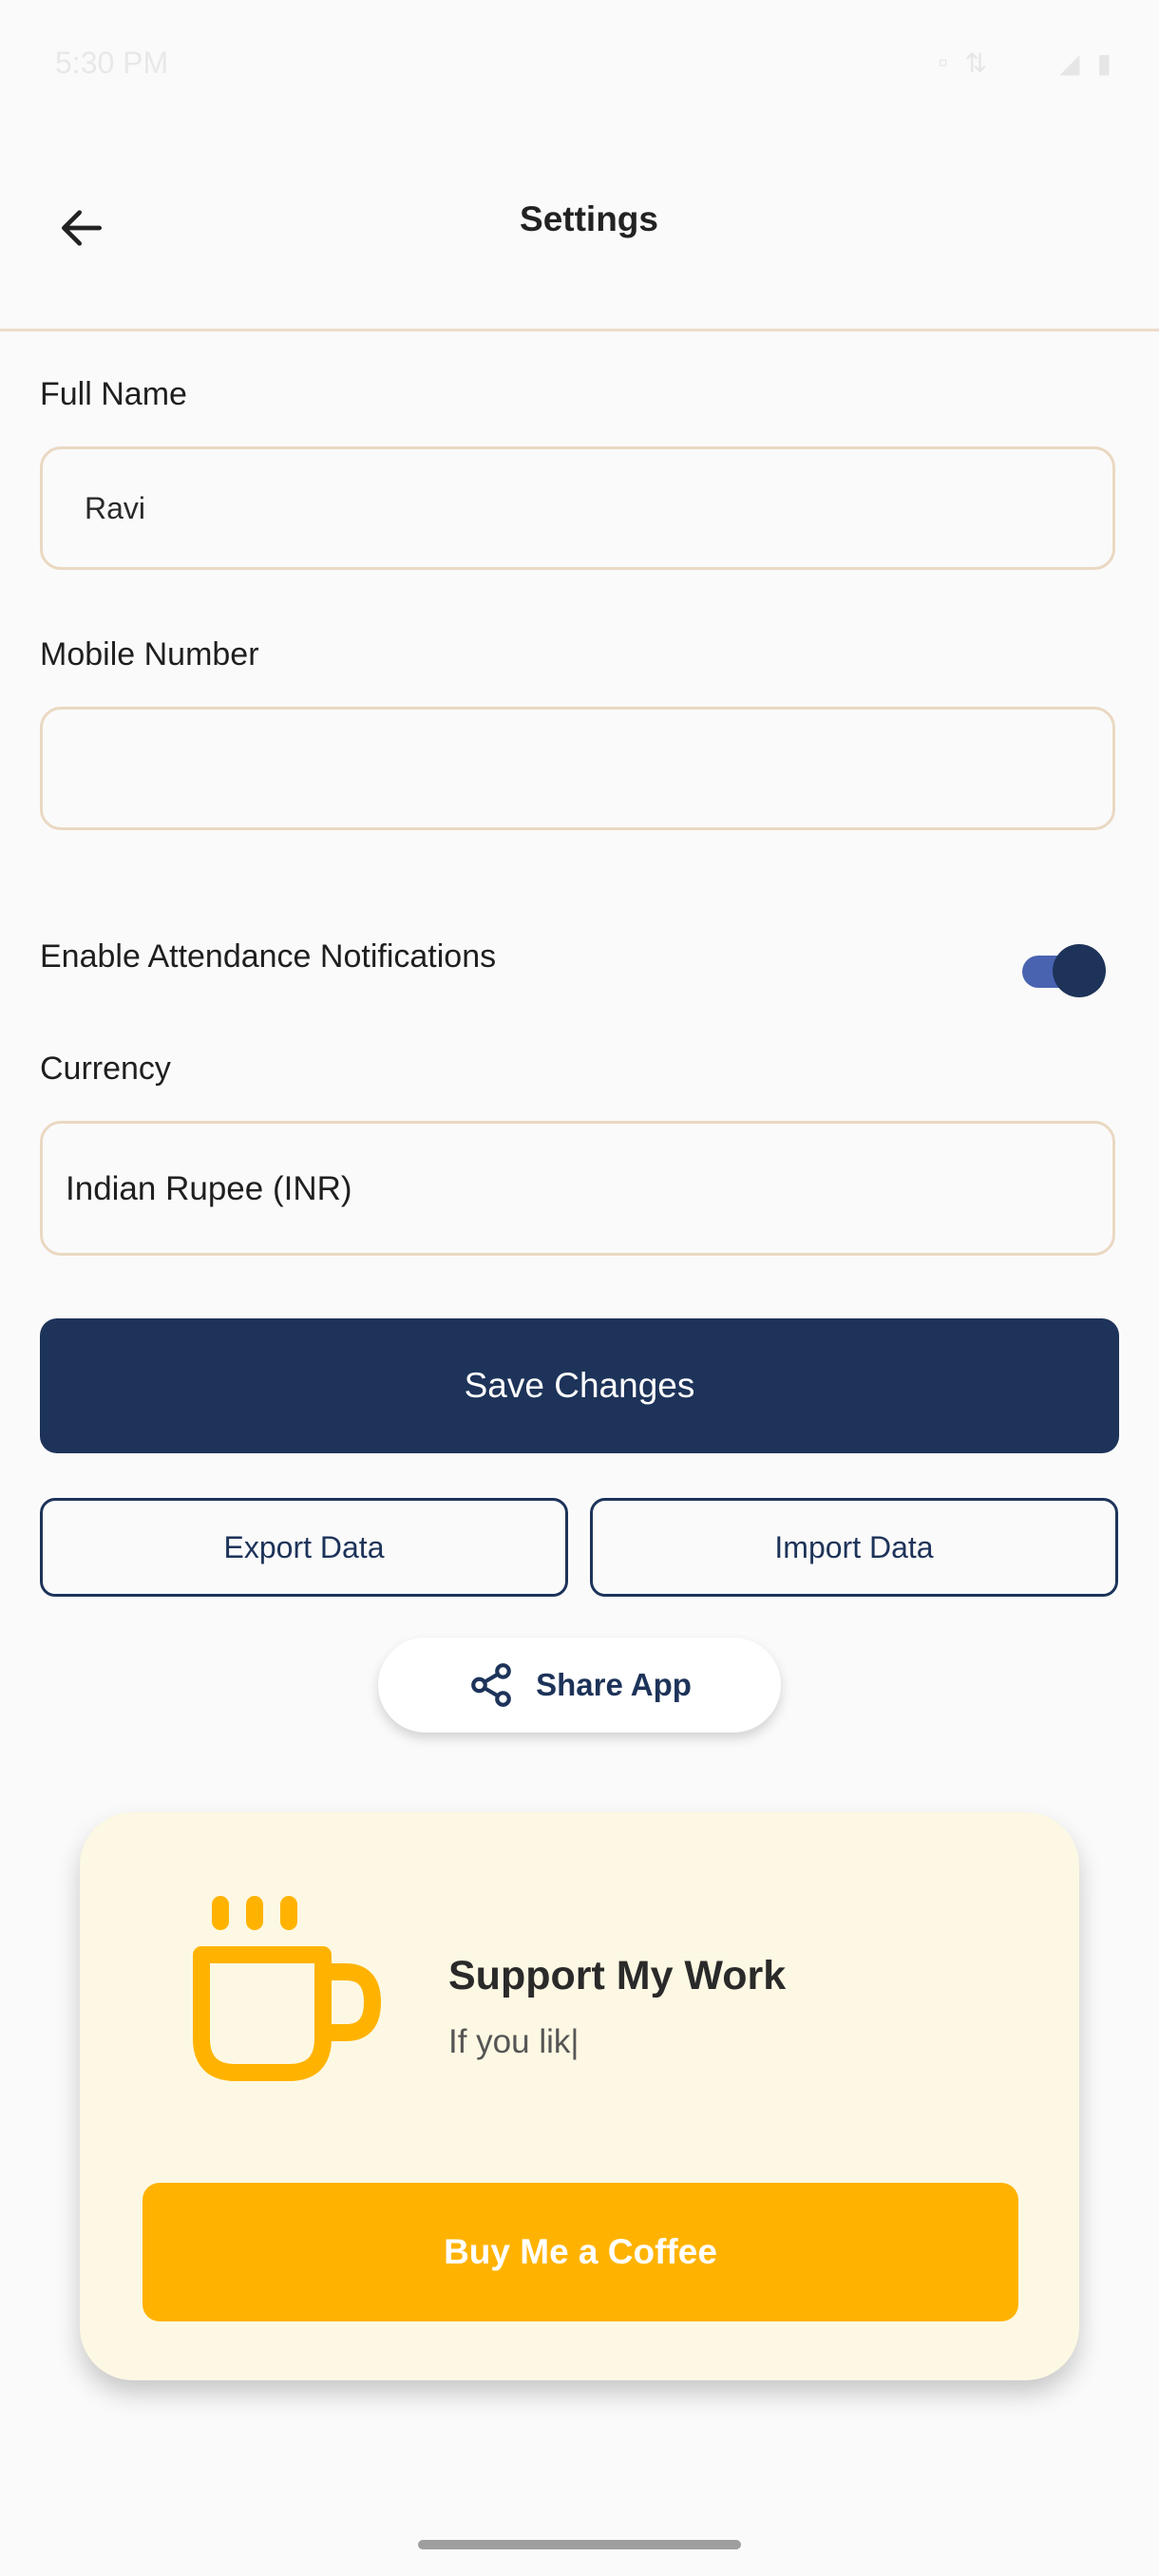 The image size is (1159, 2576). I want to click on full-name-input, so click(577, 508).